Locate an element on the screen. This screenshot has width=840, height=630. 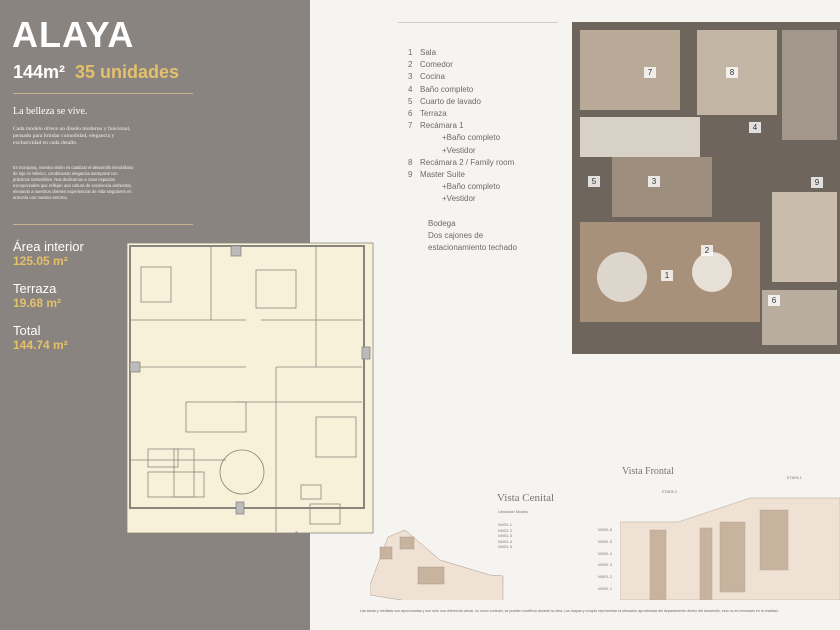
legend-item: 8 Recámara 2 / Family room is located at coordinates (461, 162).